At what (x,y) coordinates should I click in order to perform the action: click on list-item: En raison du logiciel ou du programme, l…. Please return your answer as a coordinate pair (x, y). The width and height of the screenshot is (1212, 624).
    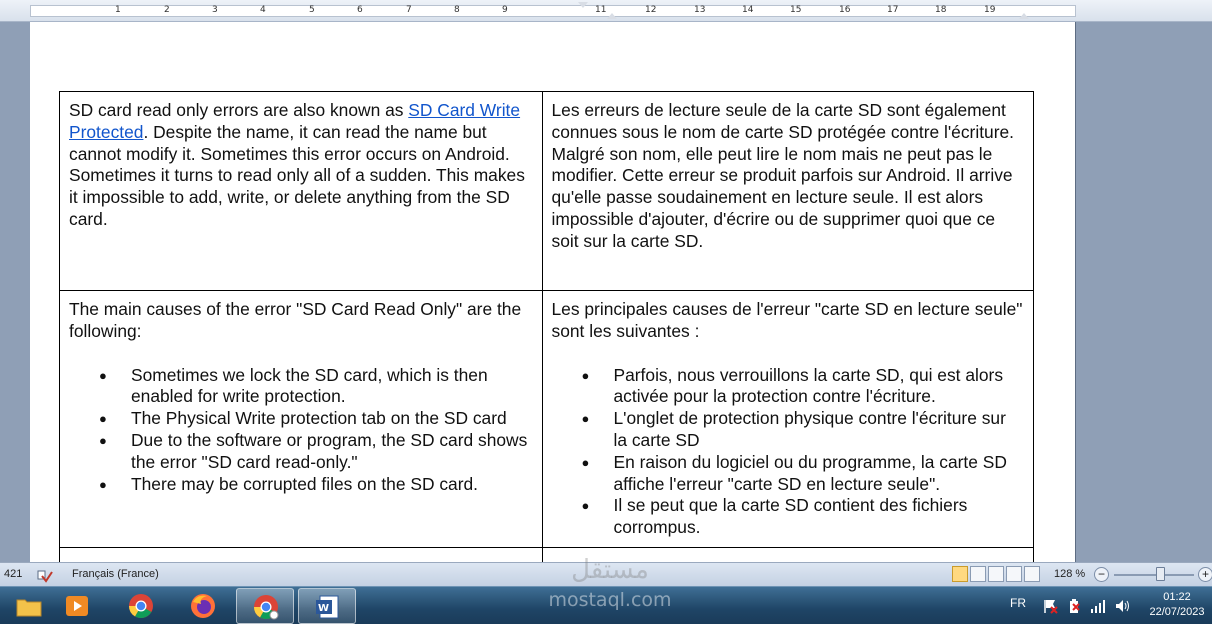
    Looking at the image, I should click on (803, 474).